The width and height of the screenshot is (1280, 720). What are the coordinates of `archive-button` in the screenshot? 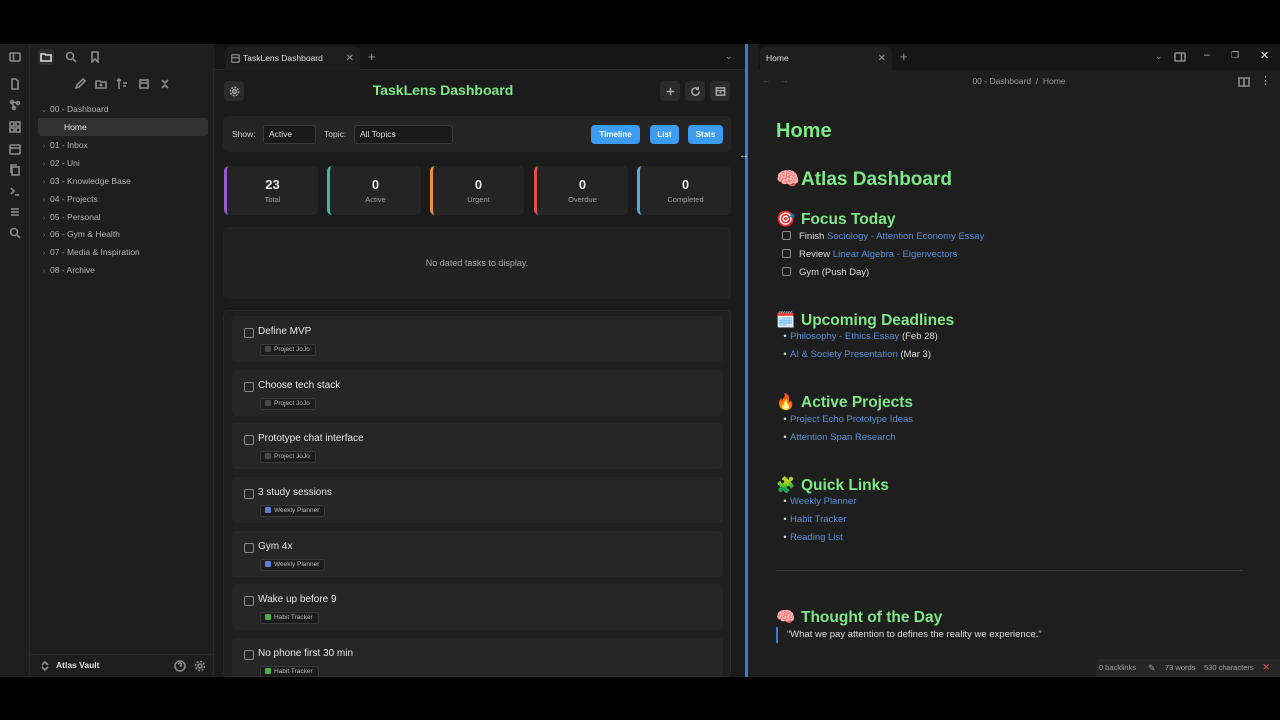 It's located at (720, 91).